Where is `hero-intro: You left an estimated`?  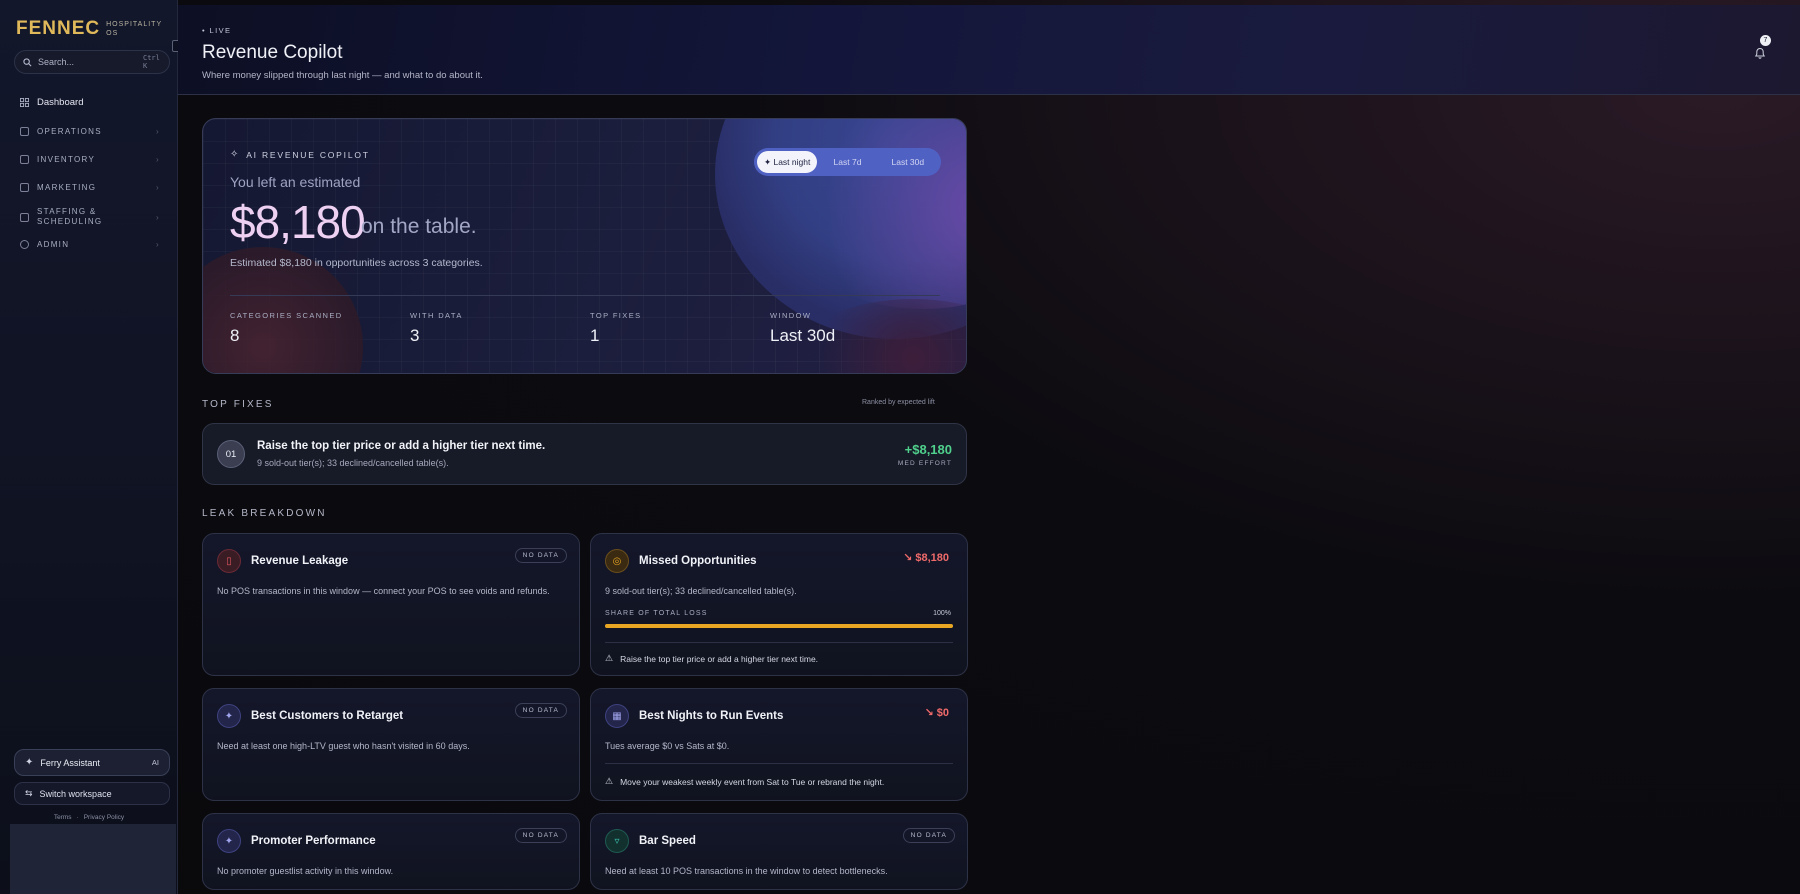 hero-intro: You left an estimated is located at coordinates (295, 182).